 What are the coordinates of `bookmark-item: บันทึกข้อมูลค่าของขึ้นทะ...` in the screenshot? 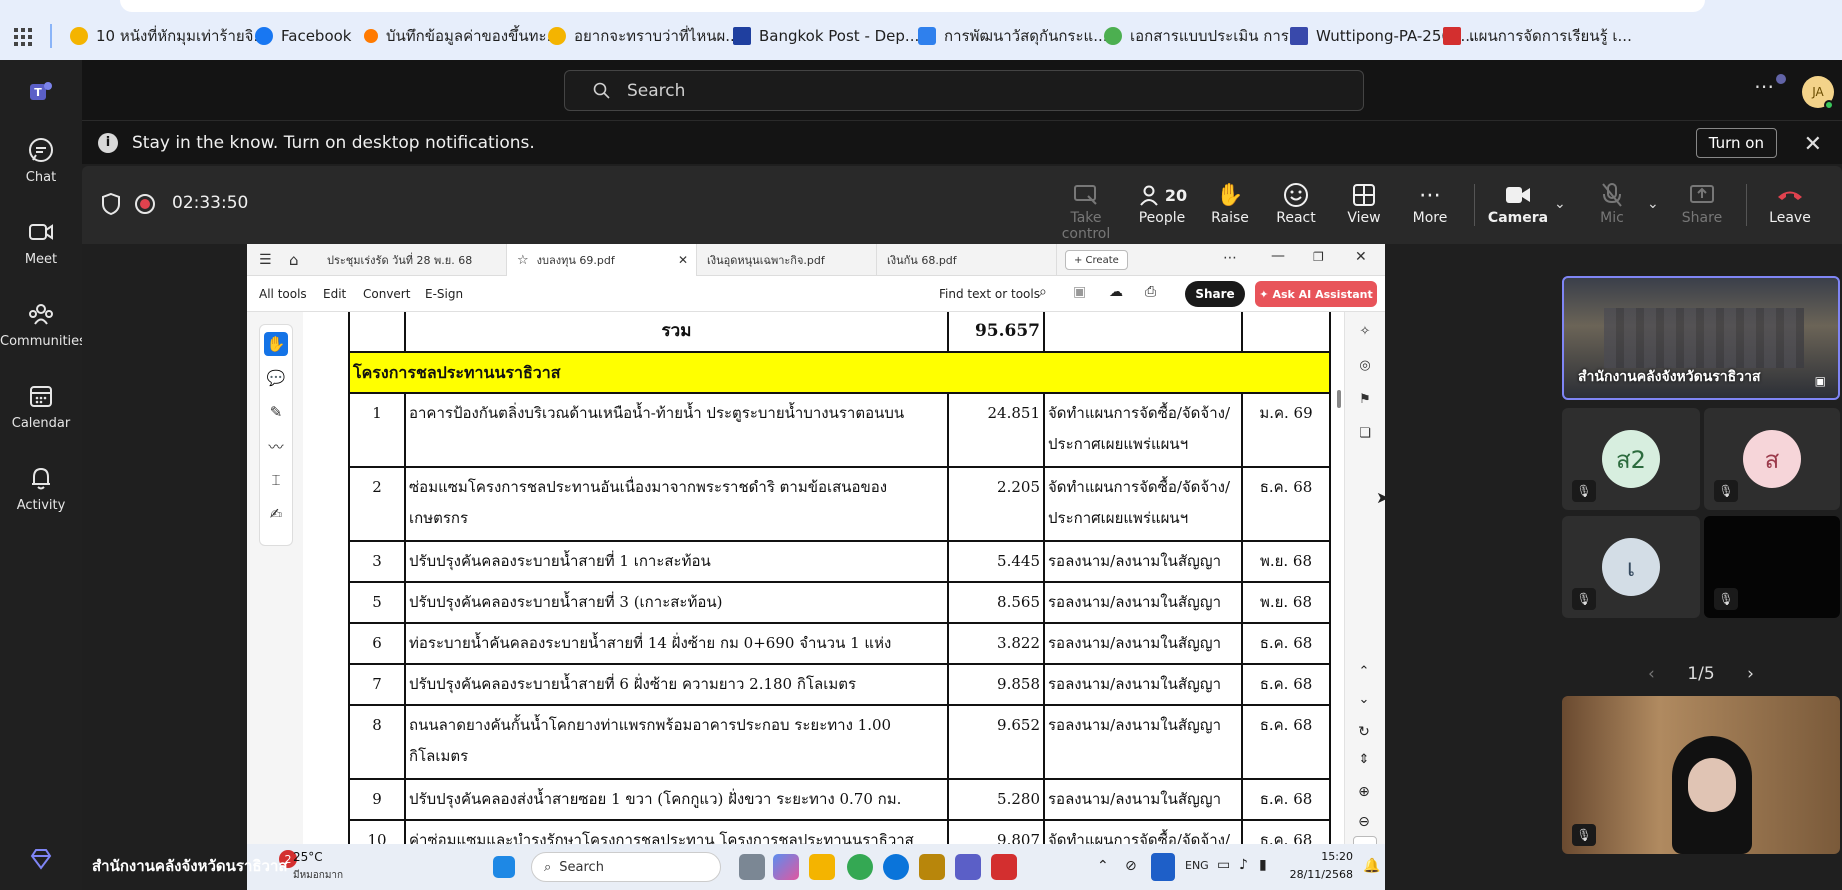 It's located at (462, 36).